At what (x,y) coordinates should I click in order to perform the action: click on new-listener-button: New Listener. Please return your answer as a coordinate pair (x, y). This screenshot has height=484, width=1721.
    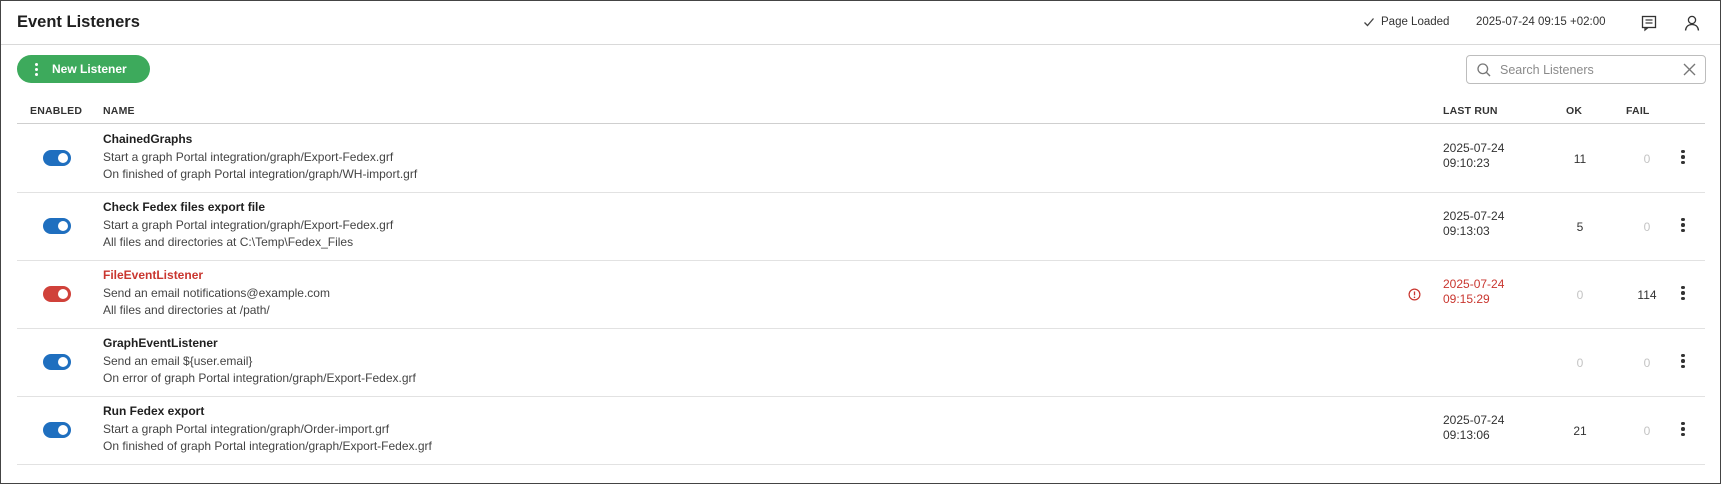
    Looking at the image, I should click on (83, 69).